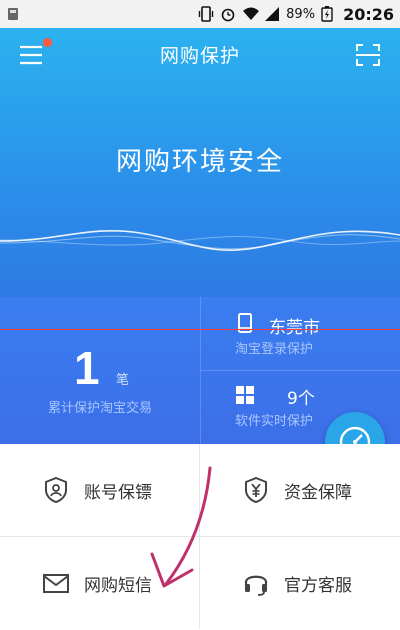 Image resolution: width=400 pixels, height=630 pixels. What do you see at coordinates (99, 408) in the screenshot?
I see `trade-label: 累计保护淘宝交易` at bounding box center [99, 408].